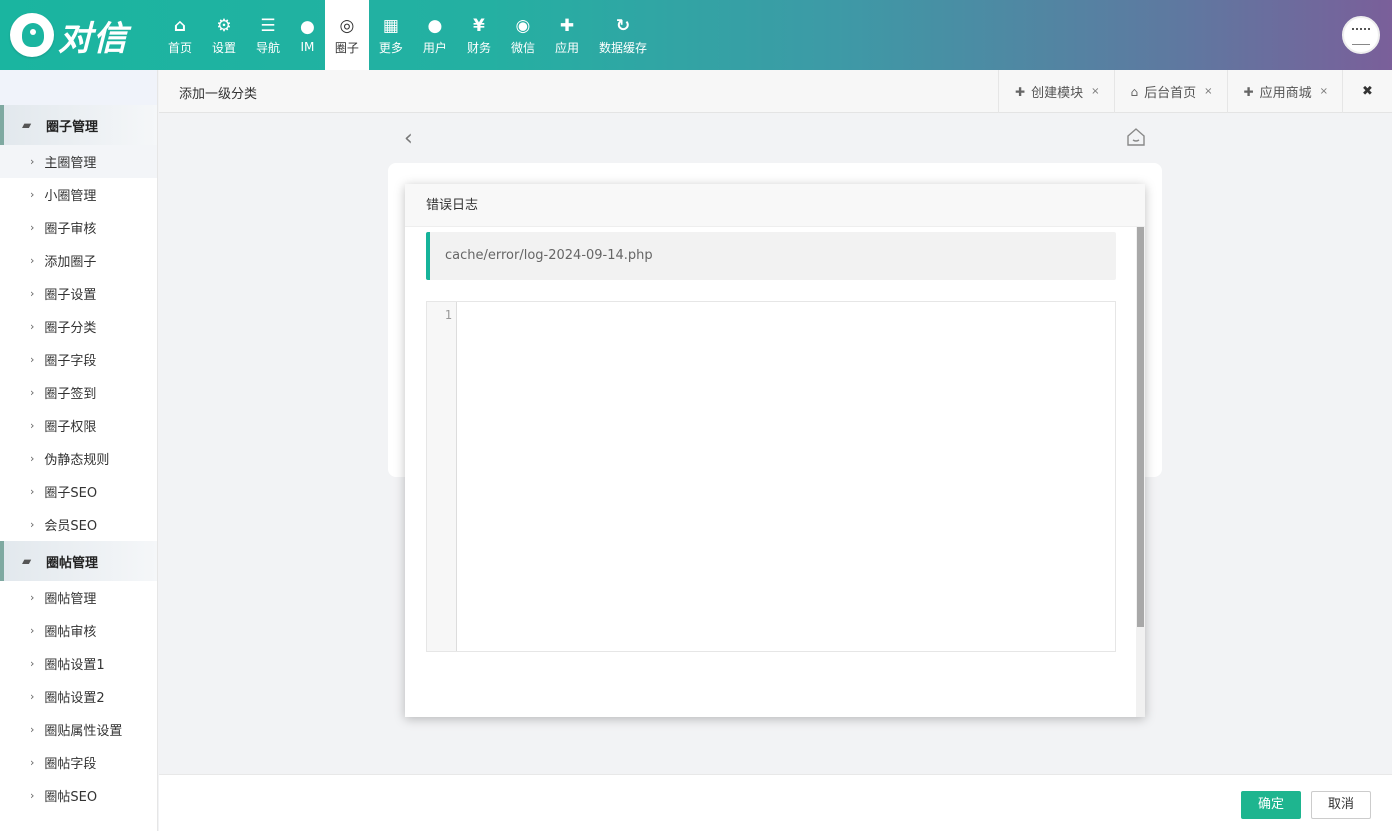  Describe the element at coordinates (523, 25) in the screenshot. I see `wechat-icon: ◉` at that location.